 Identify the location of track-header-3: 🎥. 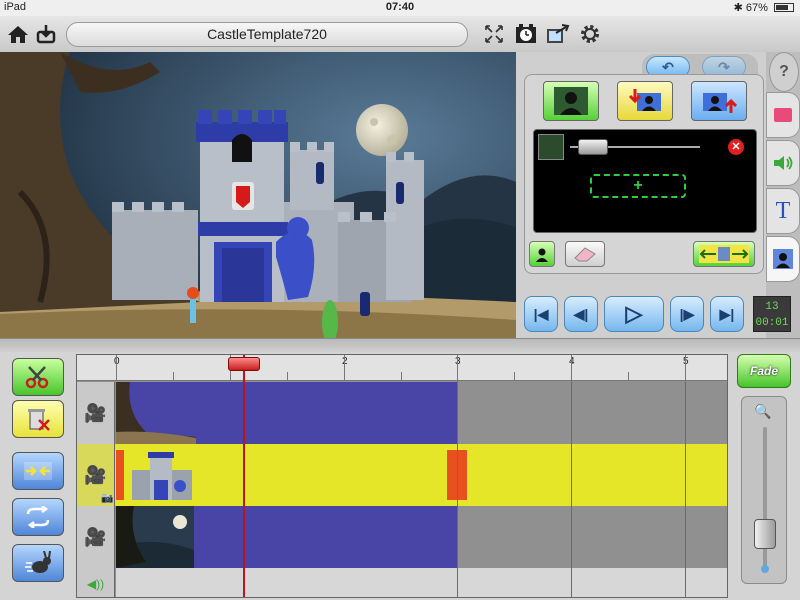
(96, 537).